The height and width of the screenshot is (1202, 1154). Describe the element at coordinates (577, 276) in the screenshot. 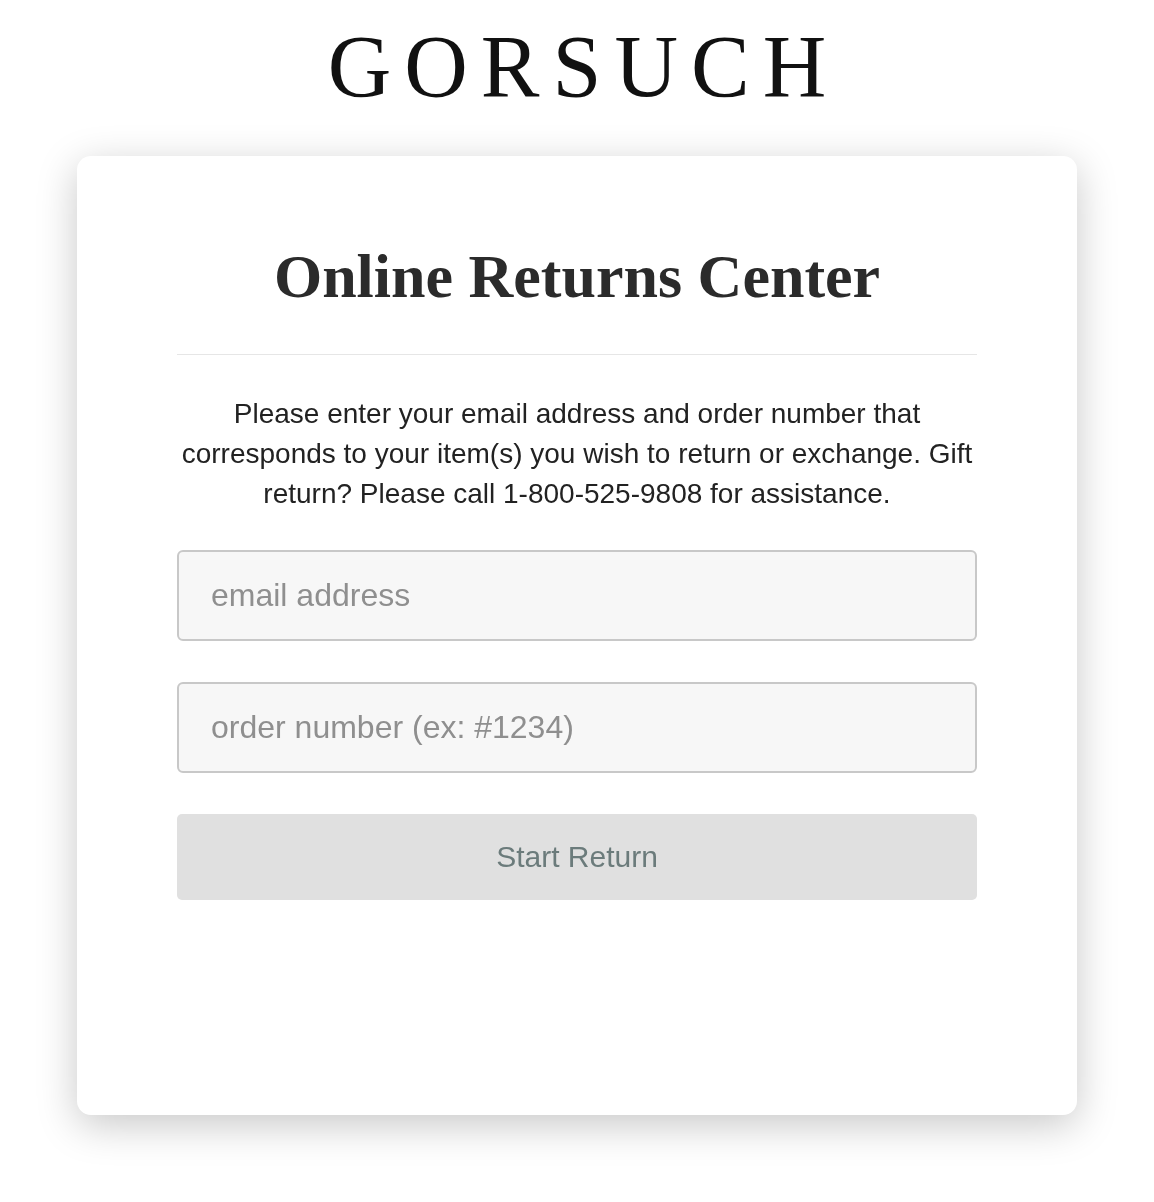

I see `page-title: Online Returns Center` at that location.